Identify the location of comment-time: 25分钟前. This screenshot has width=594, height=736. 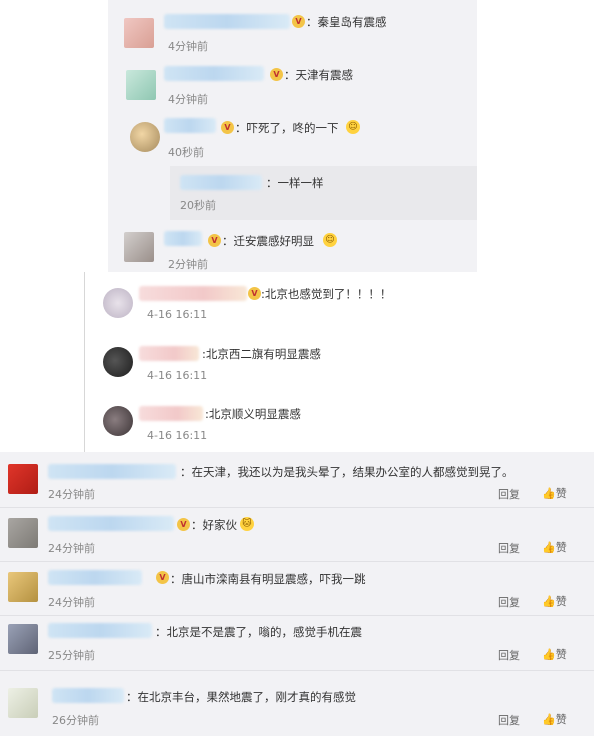
(71, 655).